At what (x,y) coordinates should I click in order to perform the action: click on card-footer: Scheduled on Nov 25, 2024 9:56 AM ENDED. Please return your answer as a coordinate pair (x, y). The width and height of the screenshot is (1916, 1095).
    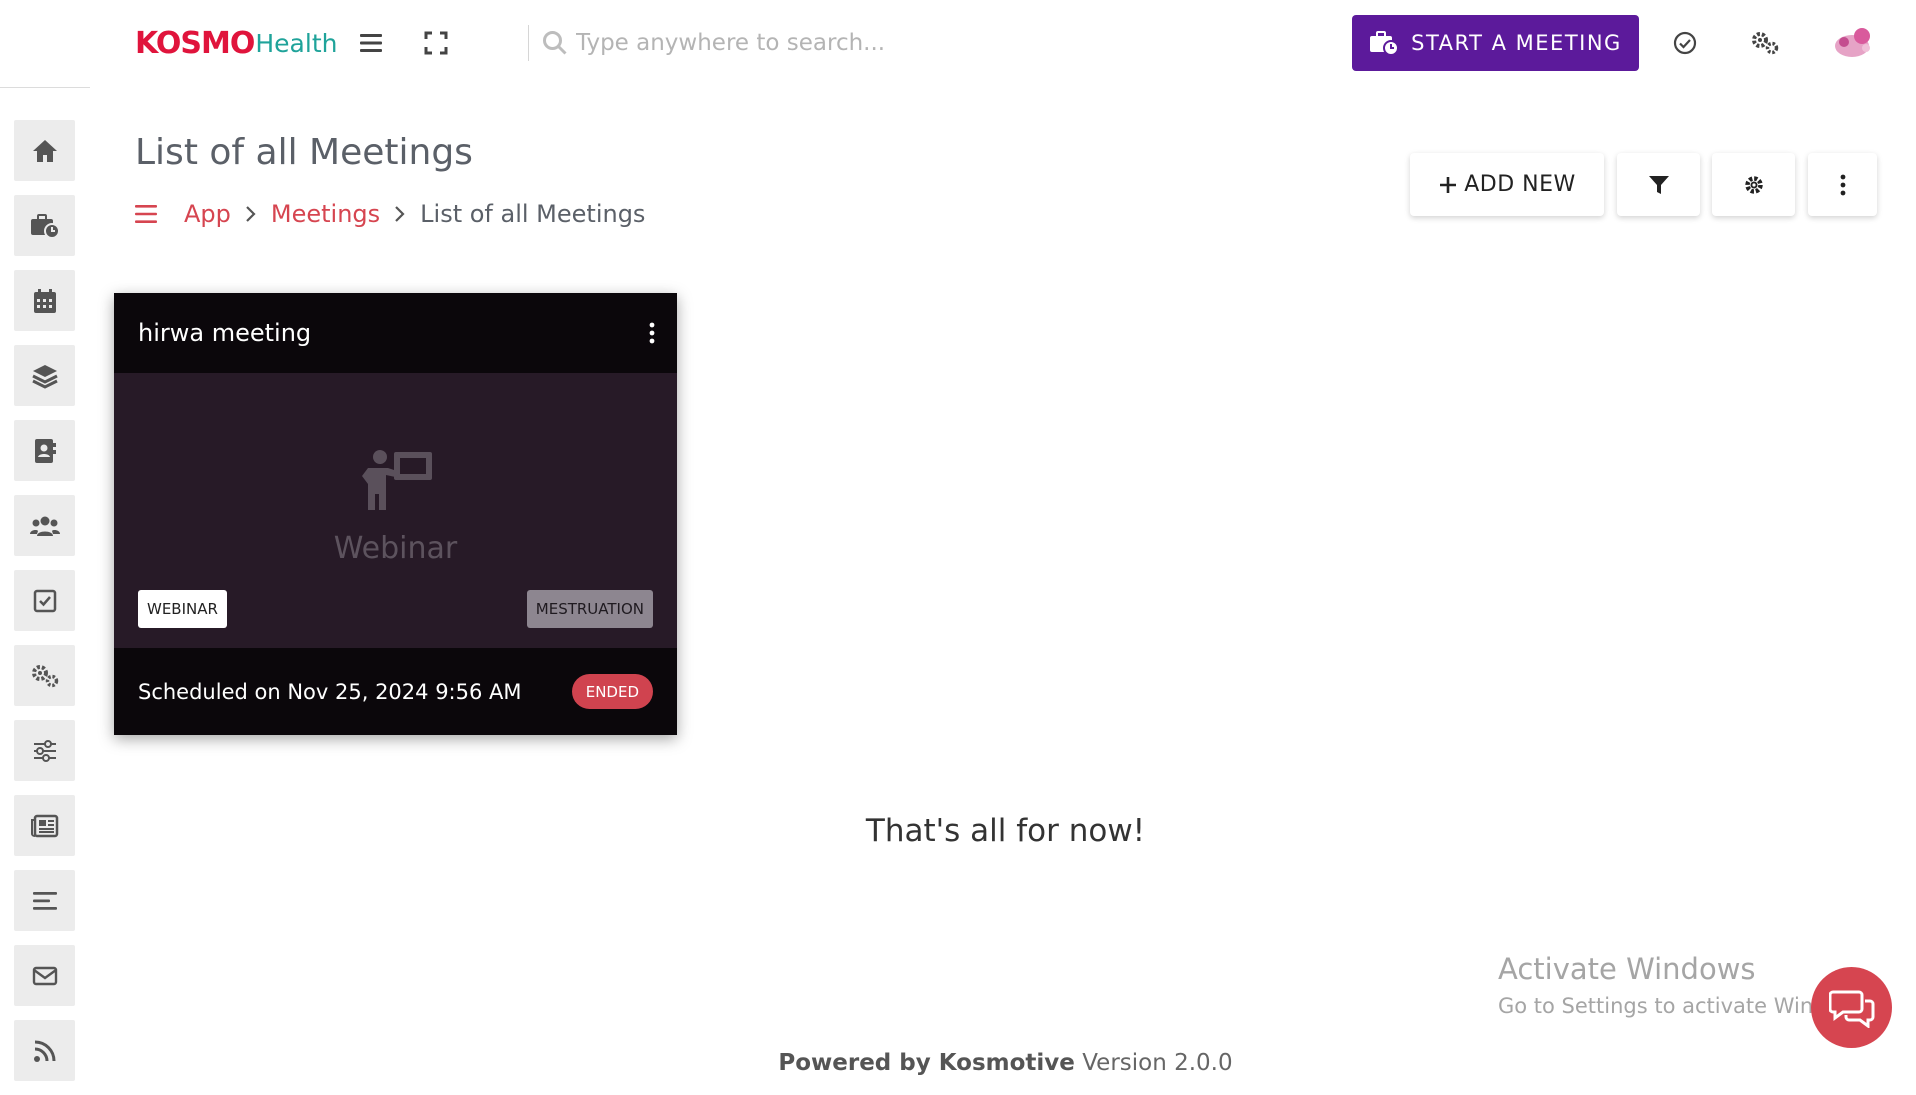
    Looking at the image, I should click on (395, 691).